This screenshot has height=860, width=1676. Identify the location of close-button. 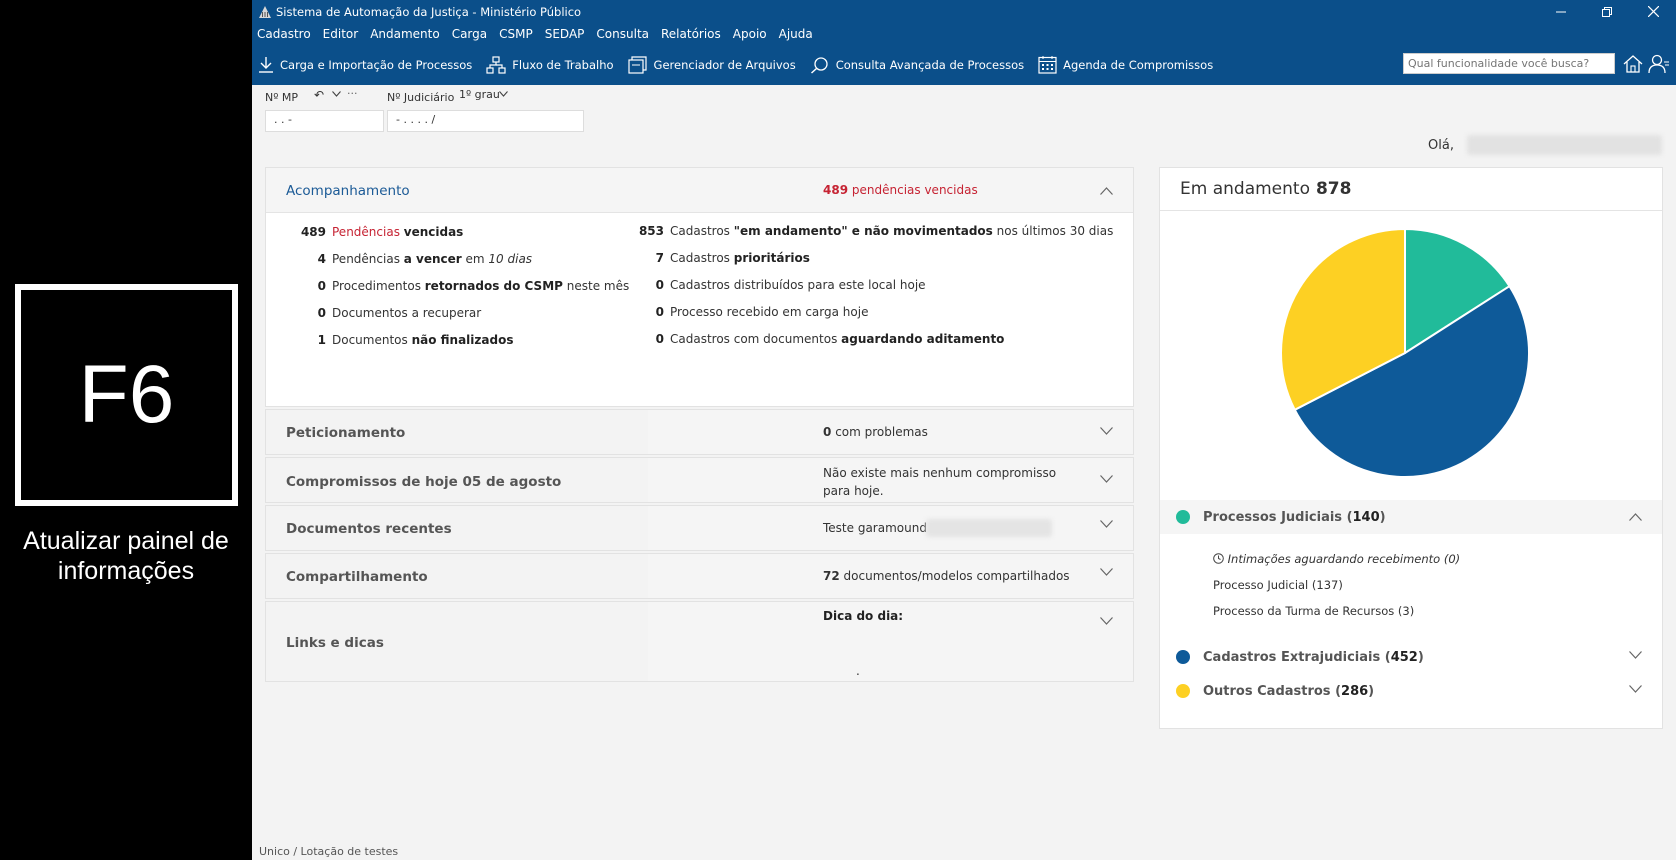
(1653, 11).